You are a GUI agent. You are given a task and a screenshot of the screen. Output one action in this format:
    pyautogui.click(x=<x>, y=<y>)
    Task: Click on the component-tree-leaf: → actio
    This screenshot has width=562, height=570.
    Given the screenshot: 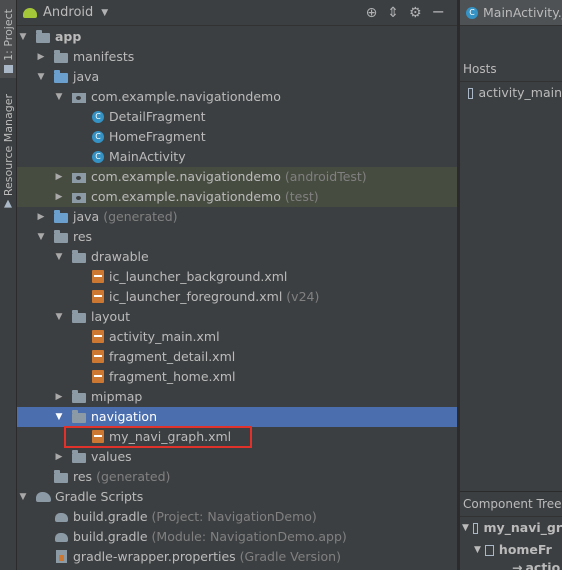 What is the action you would take?
    pyautogui.click(x=511, y=565)
    